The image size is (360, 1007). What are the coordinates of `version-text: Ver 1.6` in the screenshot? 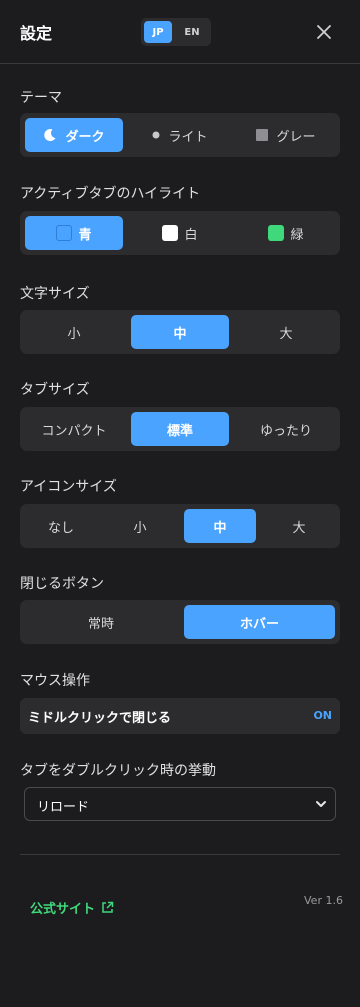 It's located at (323, 900).